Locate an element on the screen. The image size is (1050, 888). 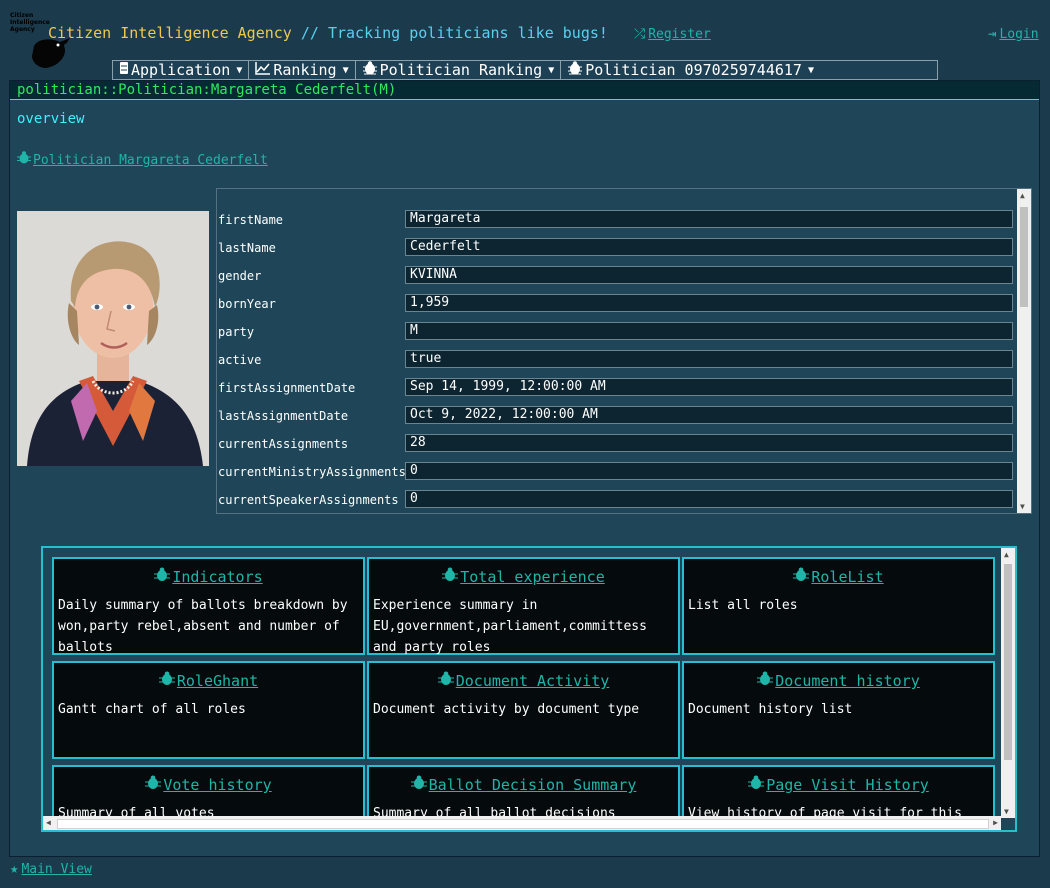
field-label: bornYear is located at coordinates (247, 304).